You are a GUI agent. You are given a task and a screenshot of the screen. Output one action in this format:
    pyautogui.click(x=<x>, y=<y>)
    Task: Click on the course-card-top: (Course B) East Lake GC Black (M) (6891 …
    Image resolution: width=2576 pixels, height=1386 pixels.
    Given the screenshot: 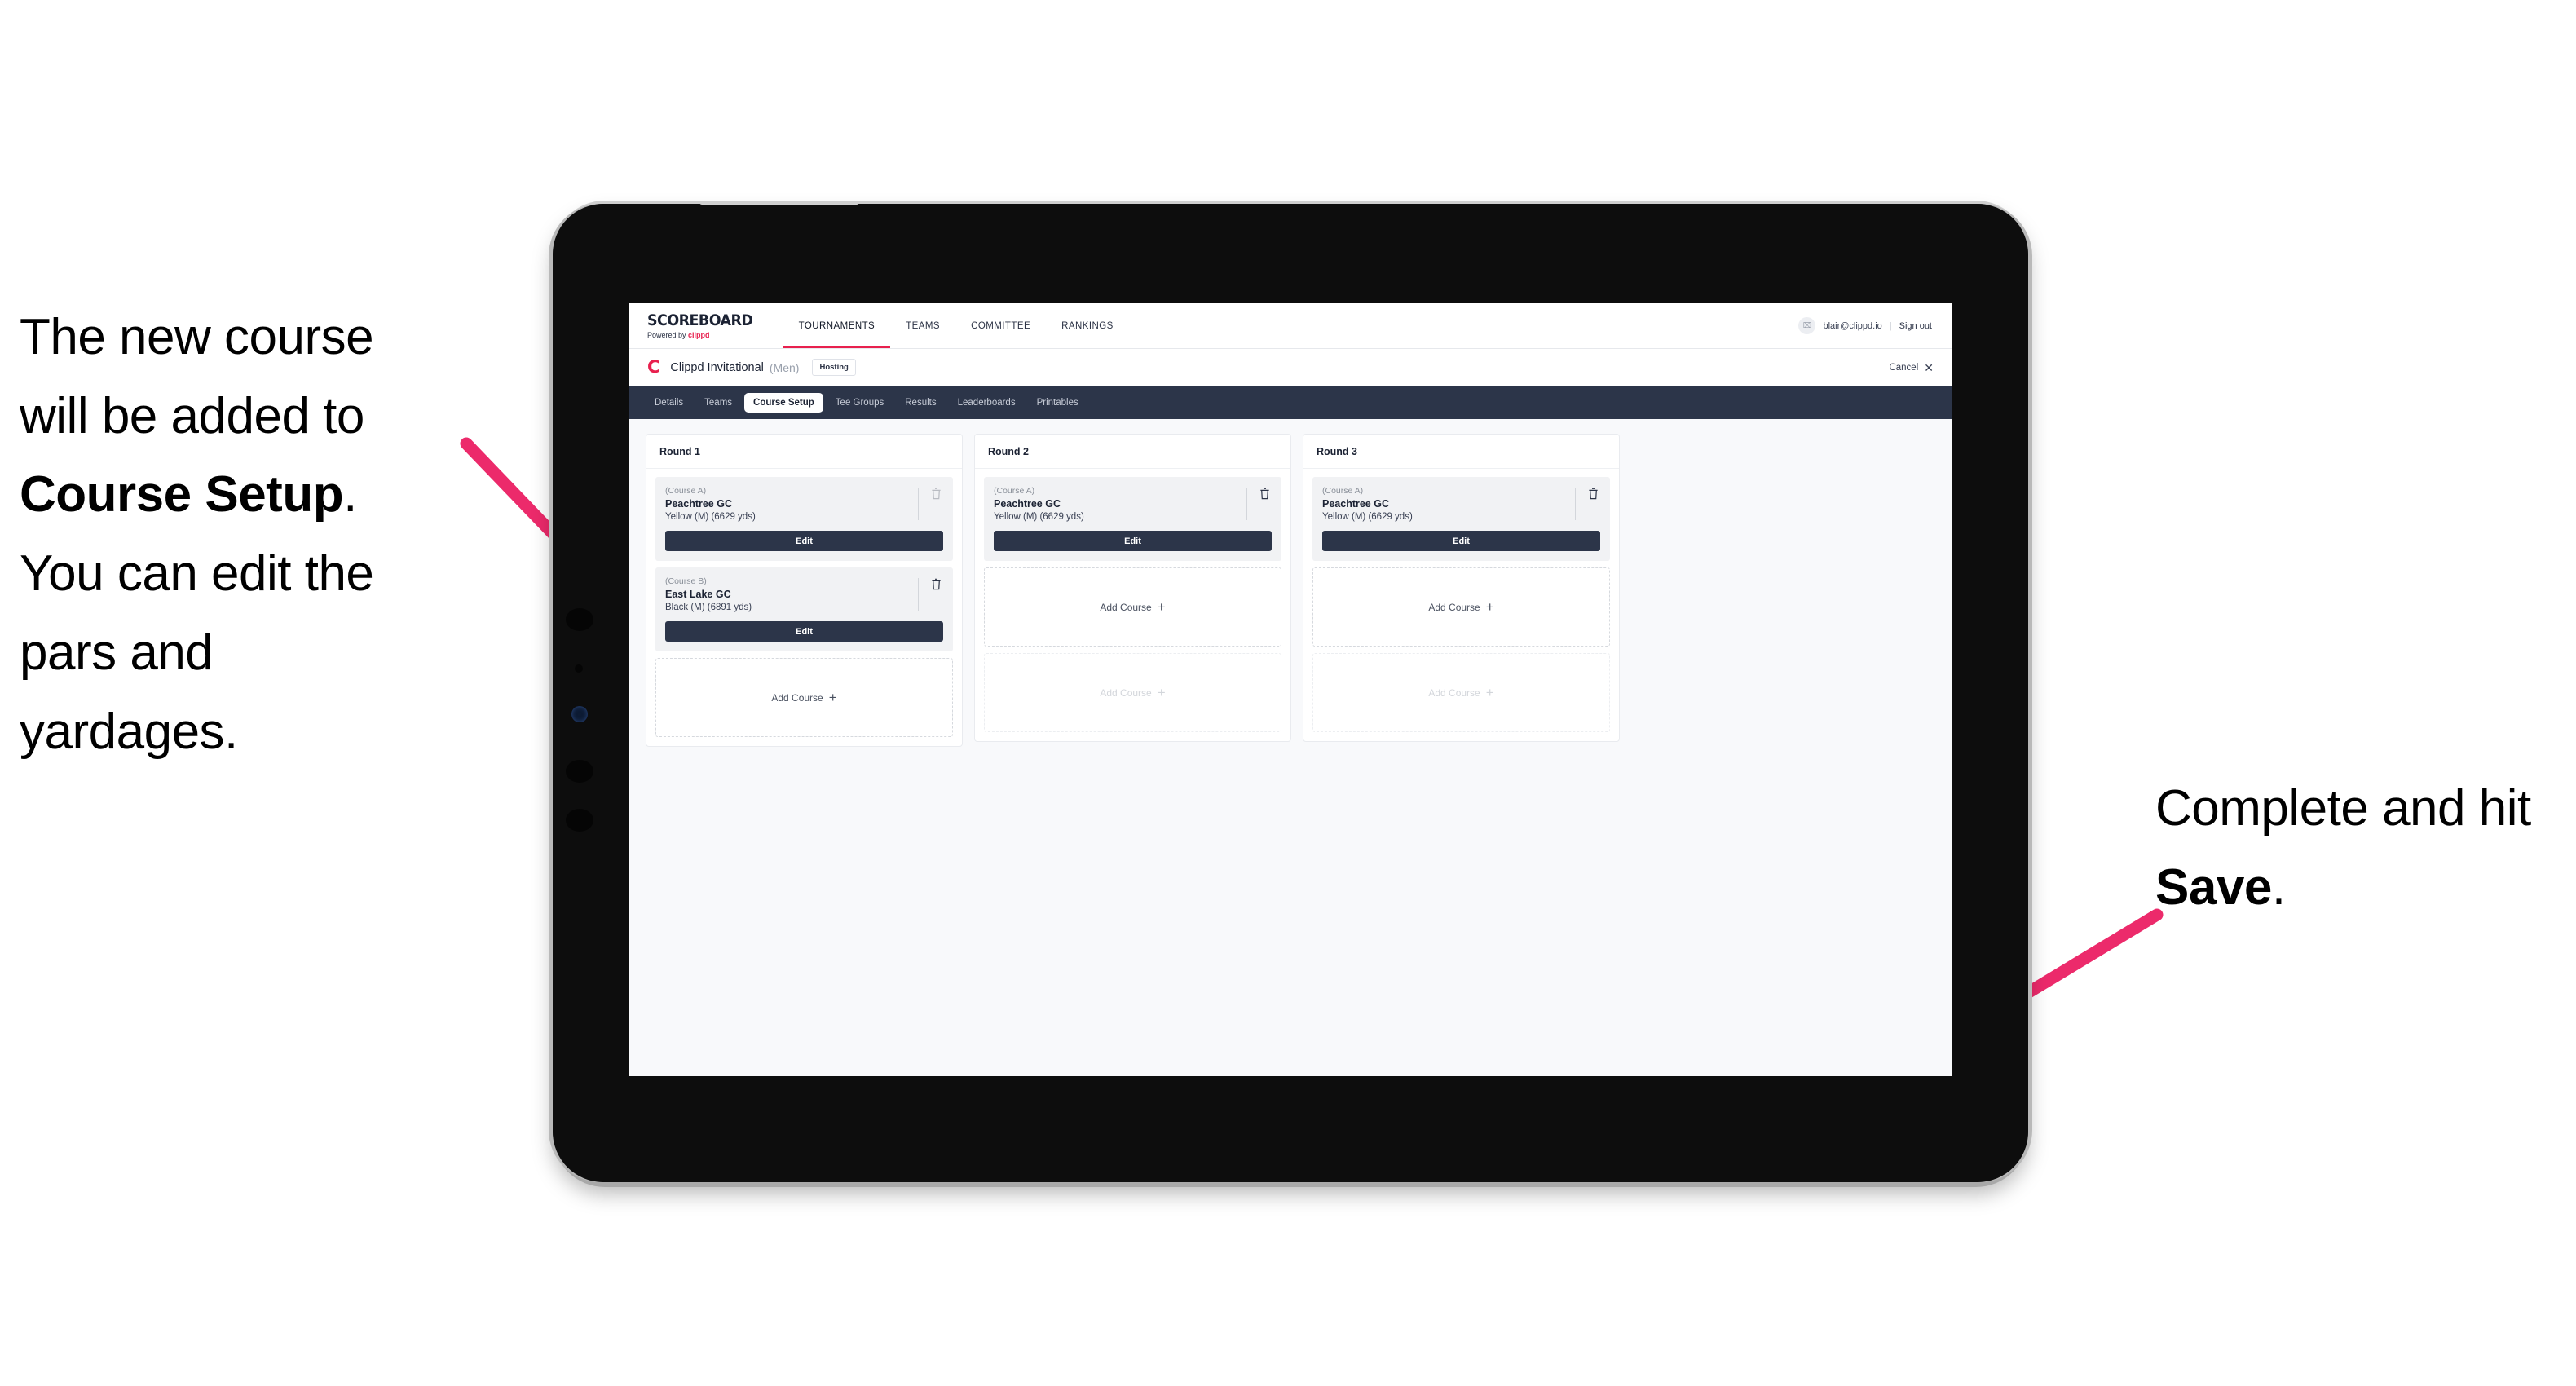 What is the action you would take?
    pyautogui.click(x=804, y=594)
    